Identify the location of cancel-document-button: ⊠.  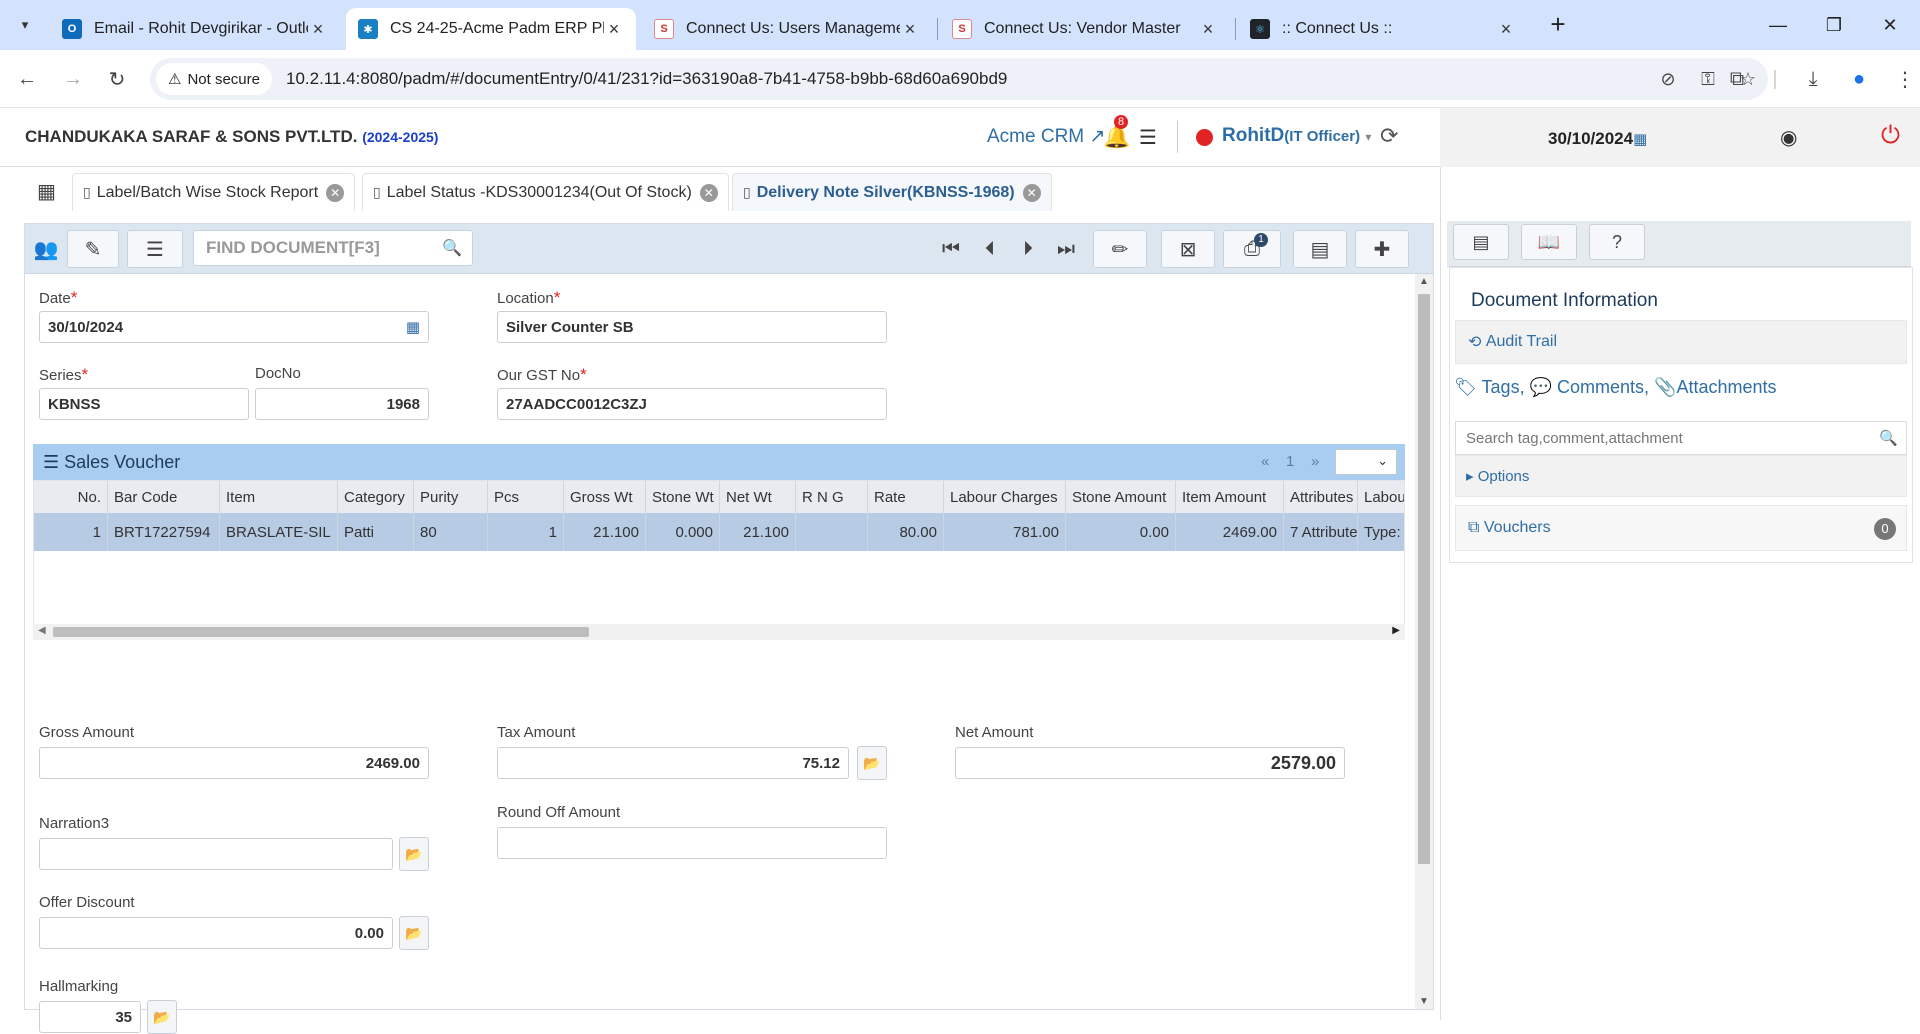
(1188, 249).